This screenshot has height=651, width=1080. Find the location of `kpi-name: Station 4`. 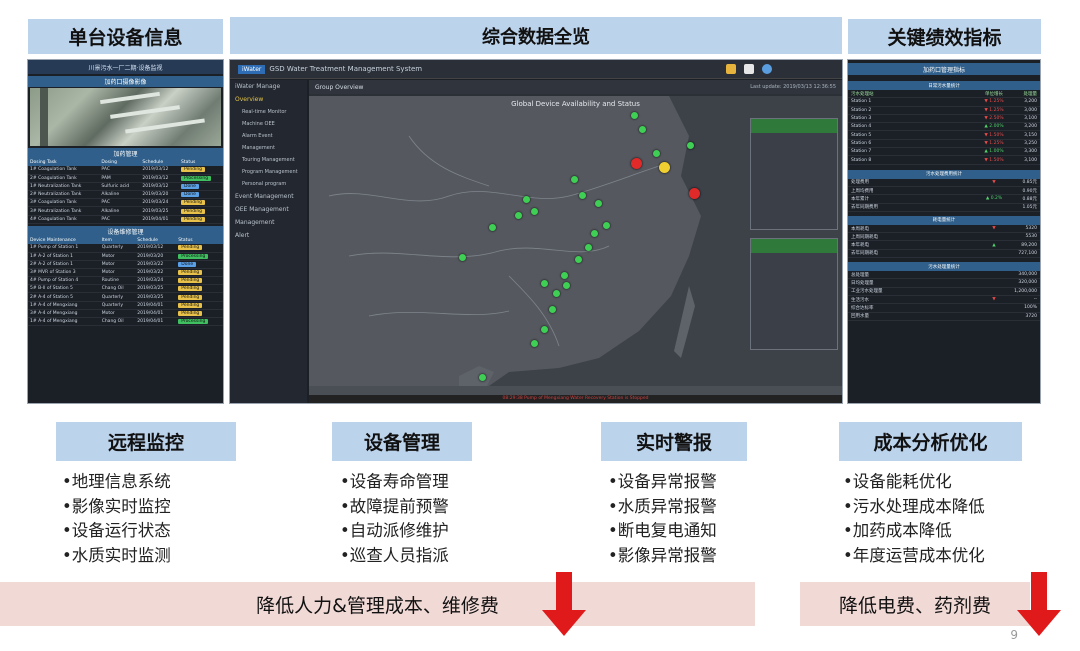

kpi-name: Station 4 is located at coordinates (861, 127).